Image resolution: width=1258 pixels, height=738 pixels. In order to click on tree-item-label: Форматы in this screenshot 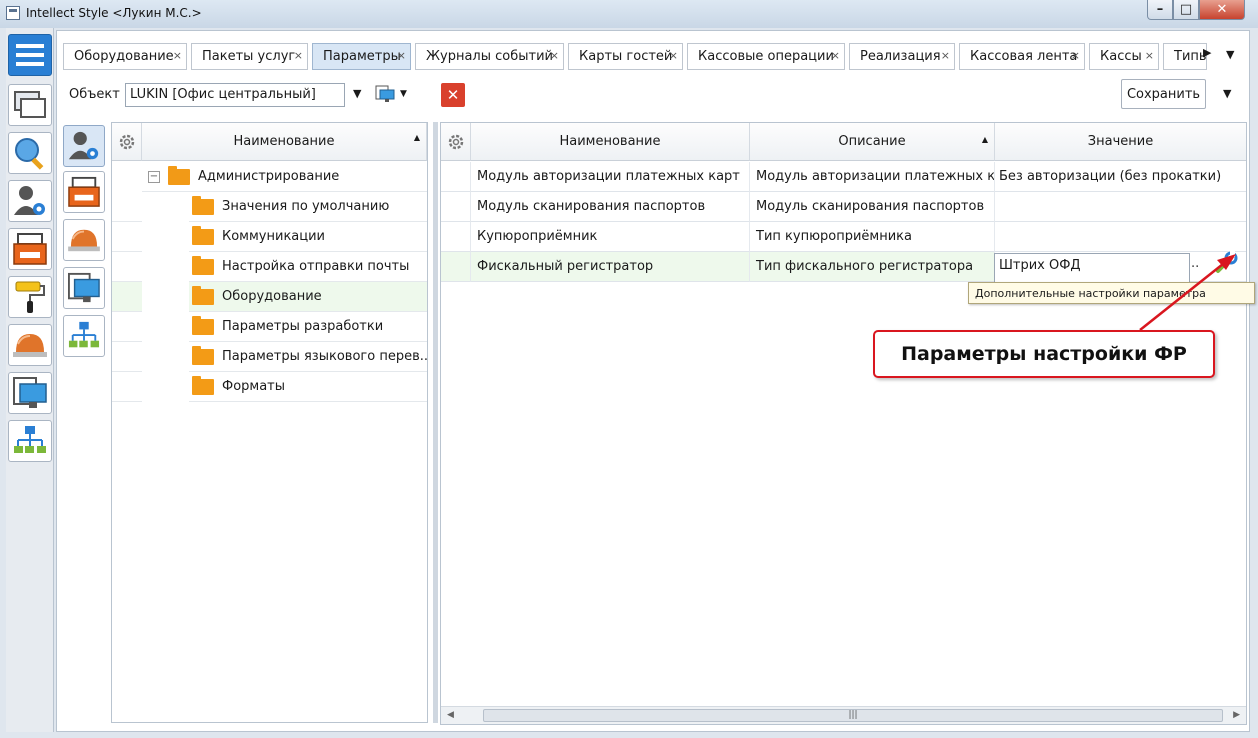, I will do `click(254, 386)`.